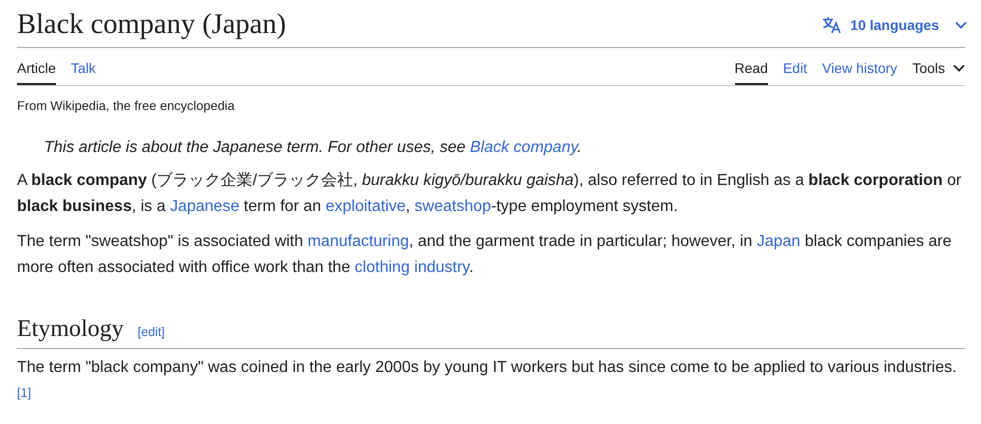 This screenshot has width=981, height=424. What do you see at coordinates (358, 241) in the screenshot?
I see `link: manufacturing` at bounding box center [358, 241].